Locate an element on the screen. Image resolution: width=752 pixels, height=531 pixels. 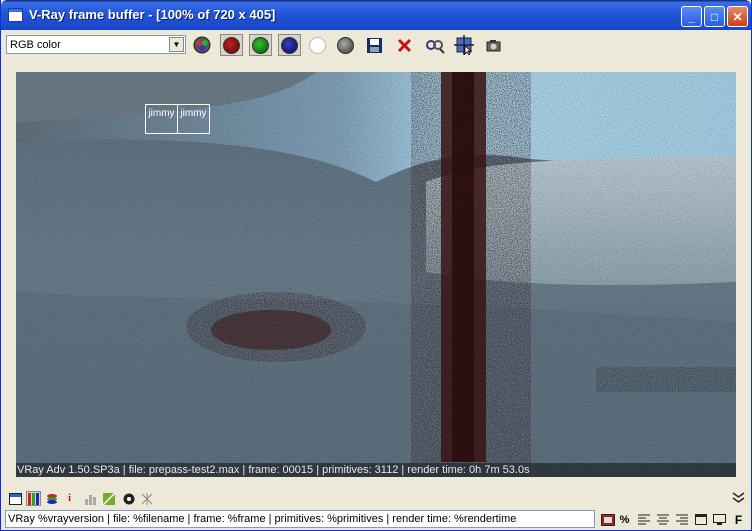
curve-button is located at coordinates (109, 498).